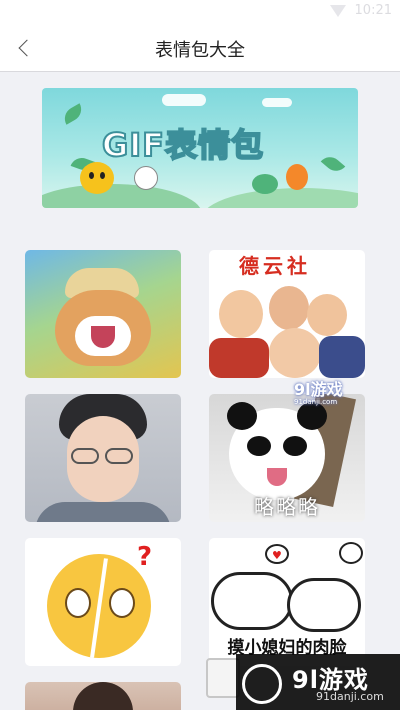 The width and height of the screenshot is (400, 710). What do you see at coordinates (342, 357) in the screenshot?
I see `blue-suit` at bounding box center [342, 357].